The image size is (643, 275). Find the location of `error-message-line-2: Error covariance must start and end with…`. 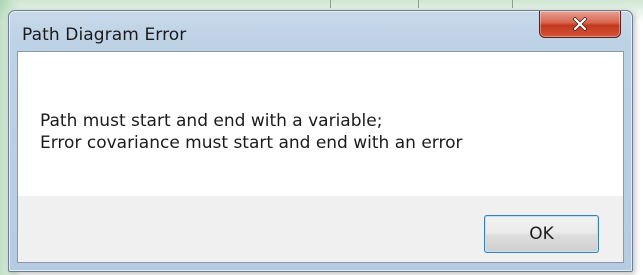

error-message-line-2: Error covariance must start and end with… is located at coordinates (251, 143).